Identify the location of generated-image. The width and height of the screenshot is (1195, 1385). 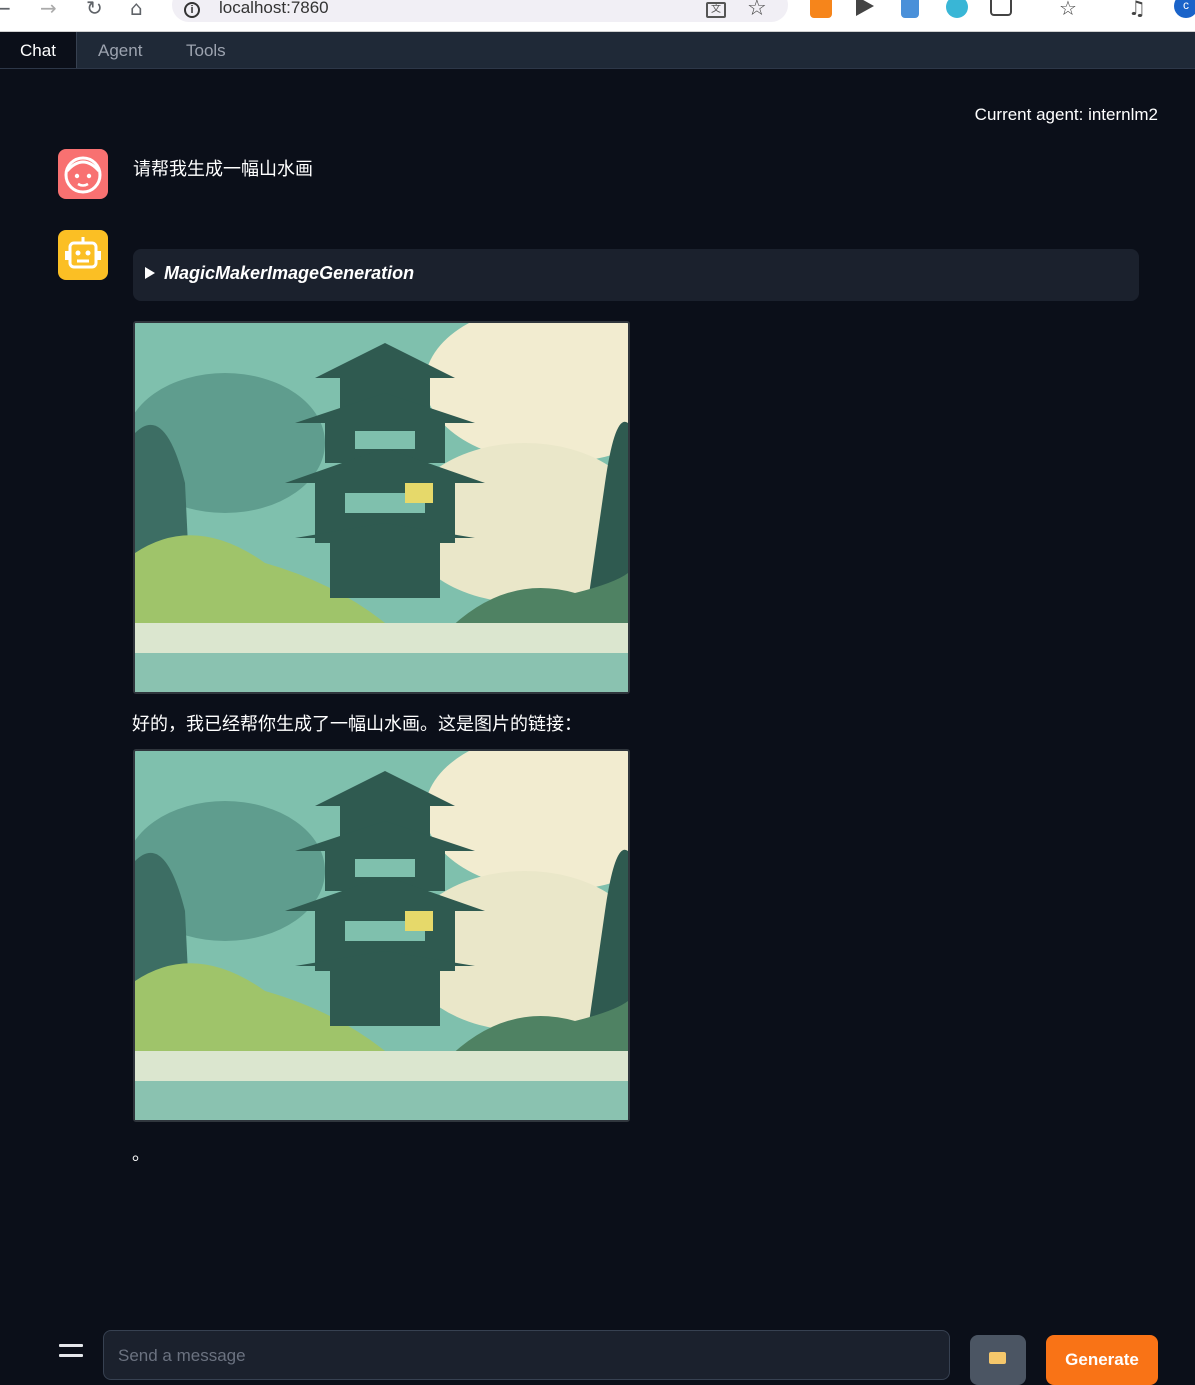
(381, 507).